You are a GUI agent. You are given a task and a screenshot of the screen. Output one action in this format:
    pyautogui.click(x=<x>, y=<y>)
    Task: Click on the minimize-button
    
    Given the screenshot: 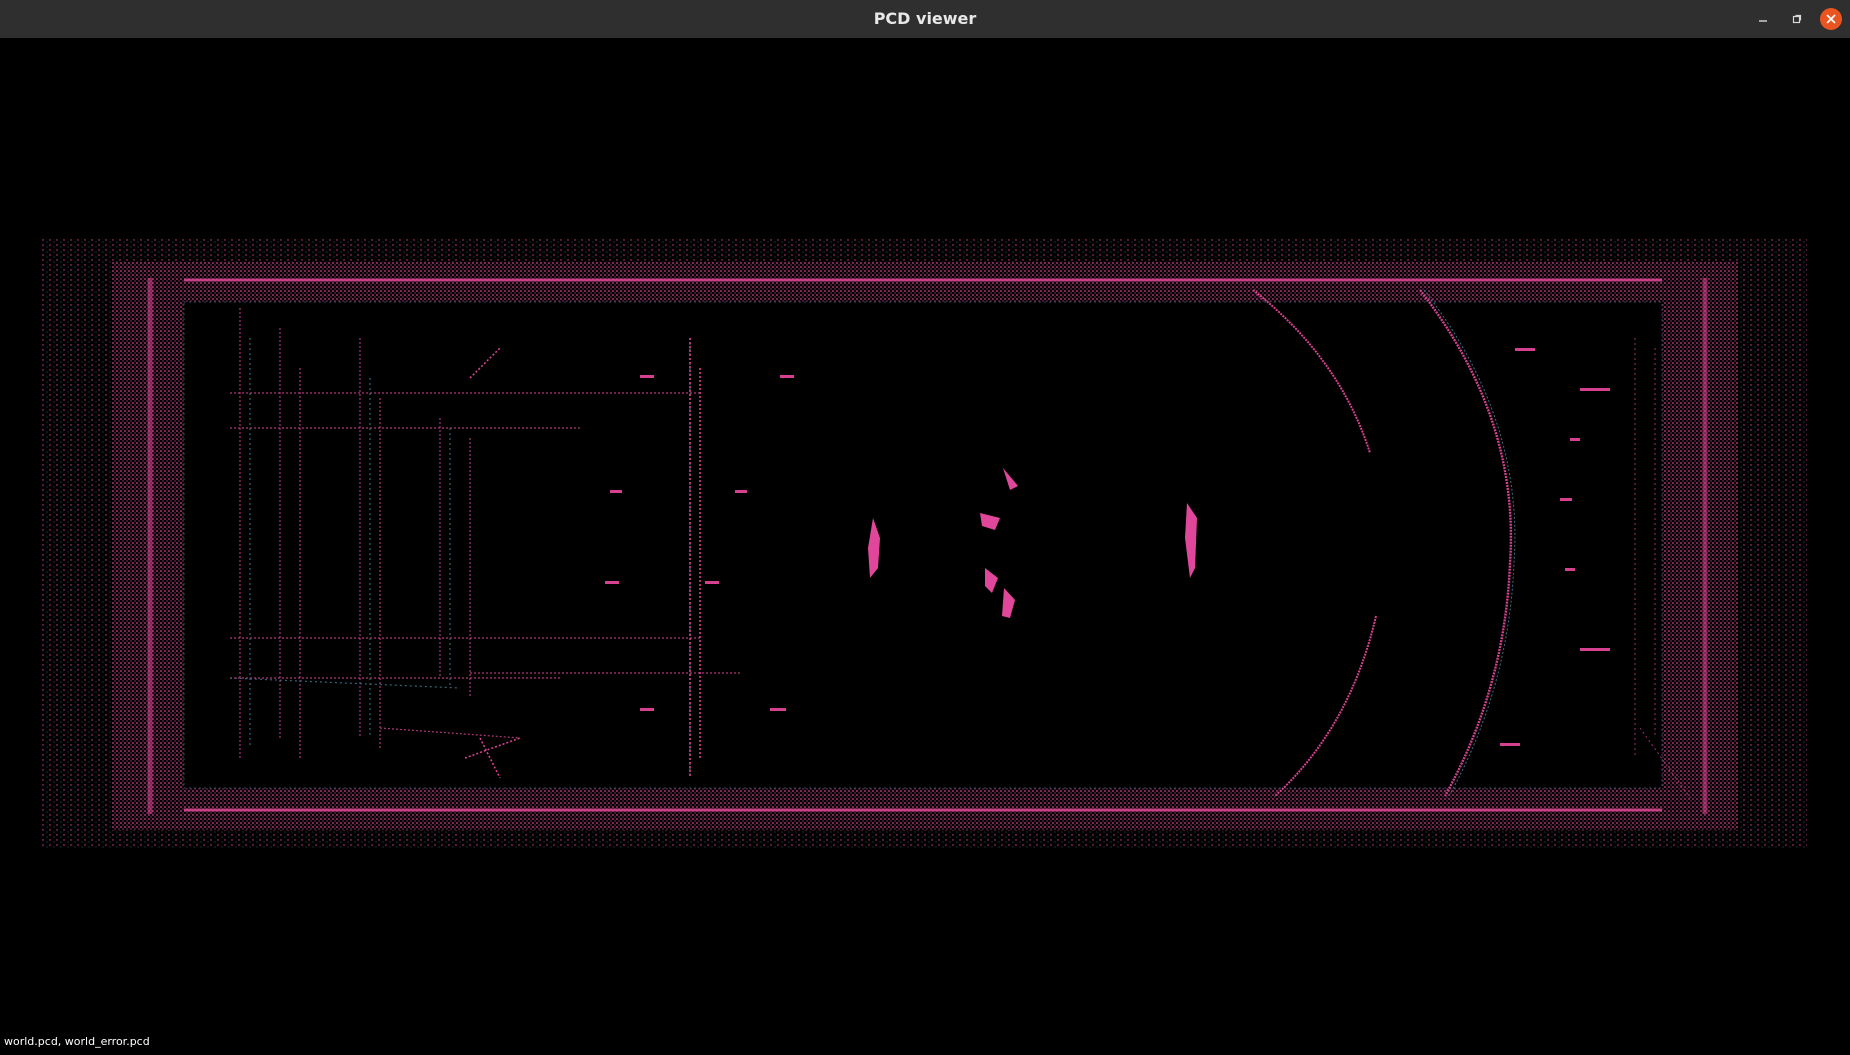 What is the action you would take?
    pyautogui.click(x=1763, y=19)
    